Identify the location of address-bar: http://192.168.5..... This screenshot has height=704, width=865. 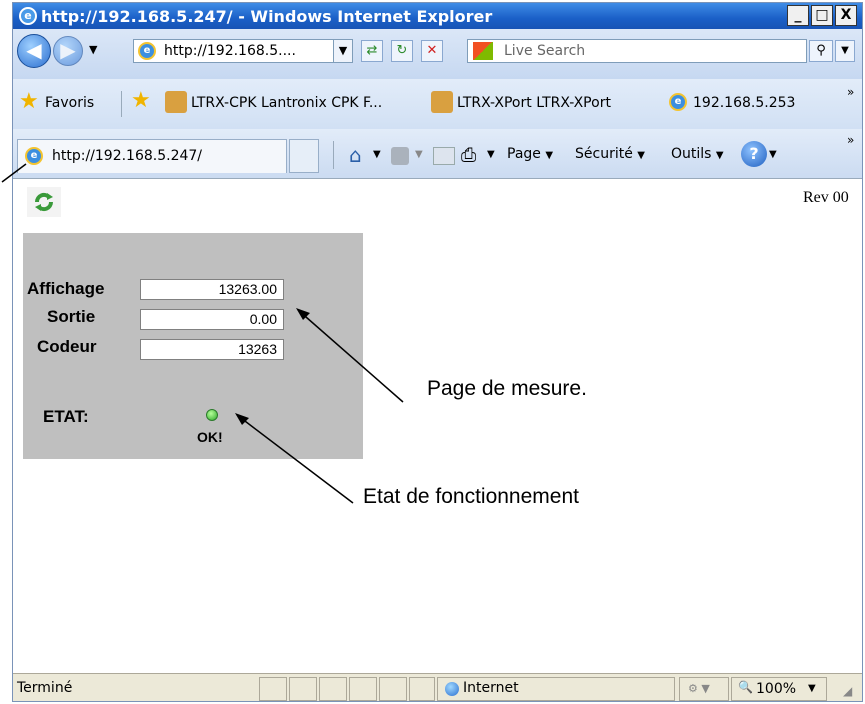
(242, 51).